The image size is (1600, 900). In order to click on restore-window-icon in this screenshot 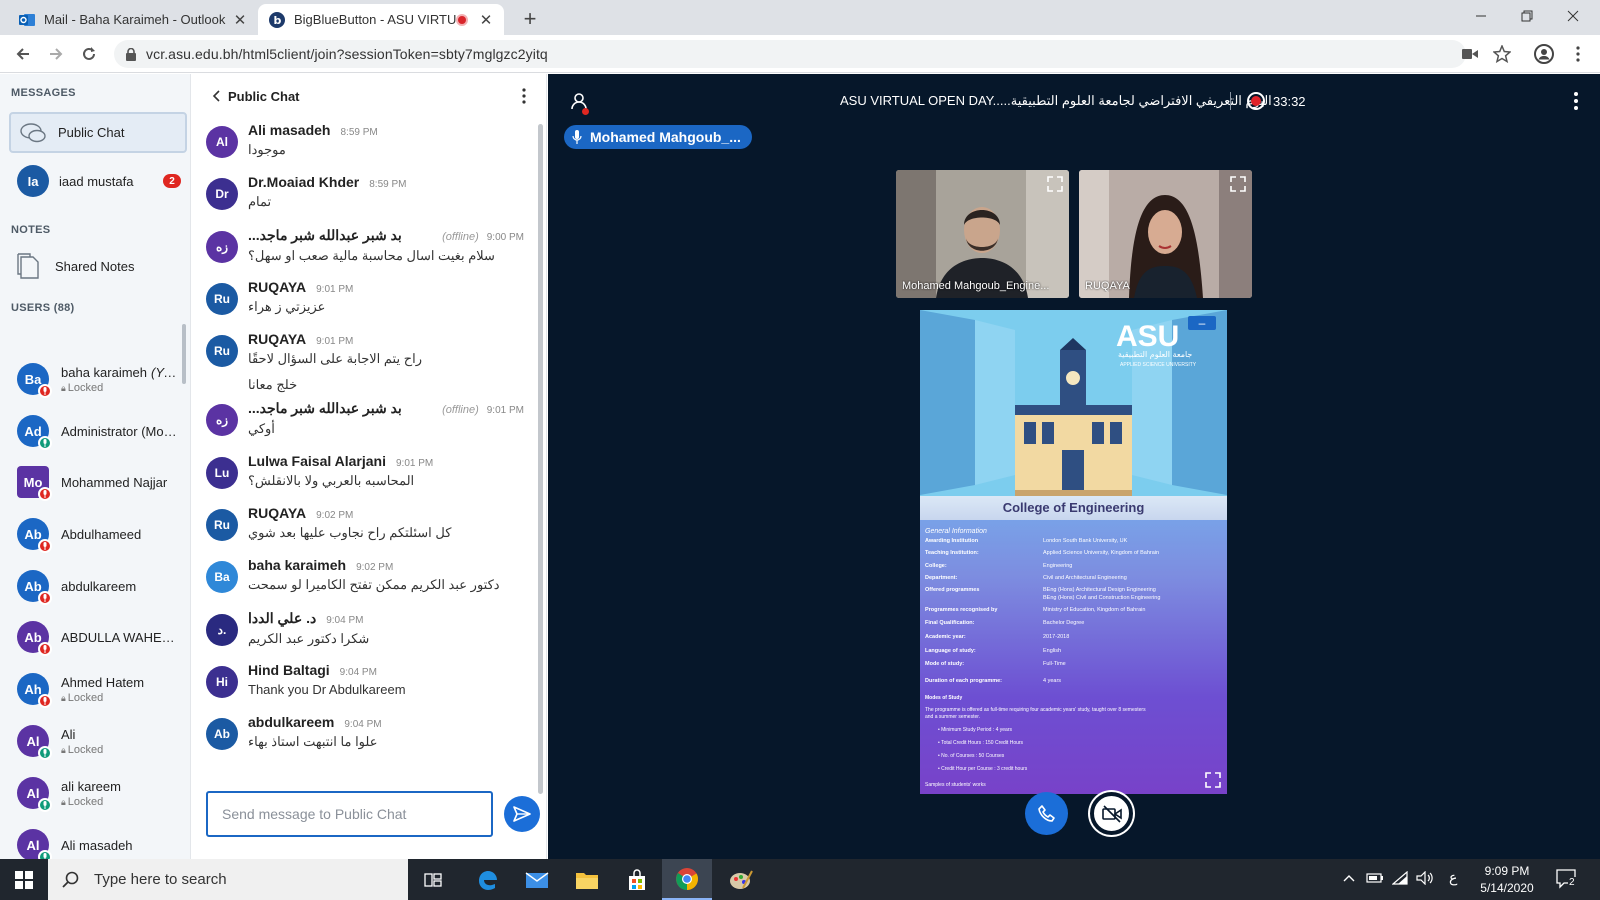, I will do `click(1527, 16)`.